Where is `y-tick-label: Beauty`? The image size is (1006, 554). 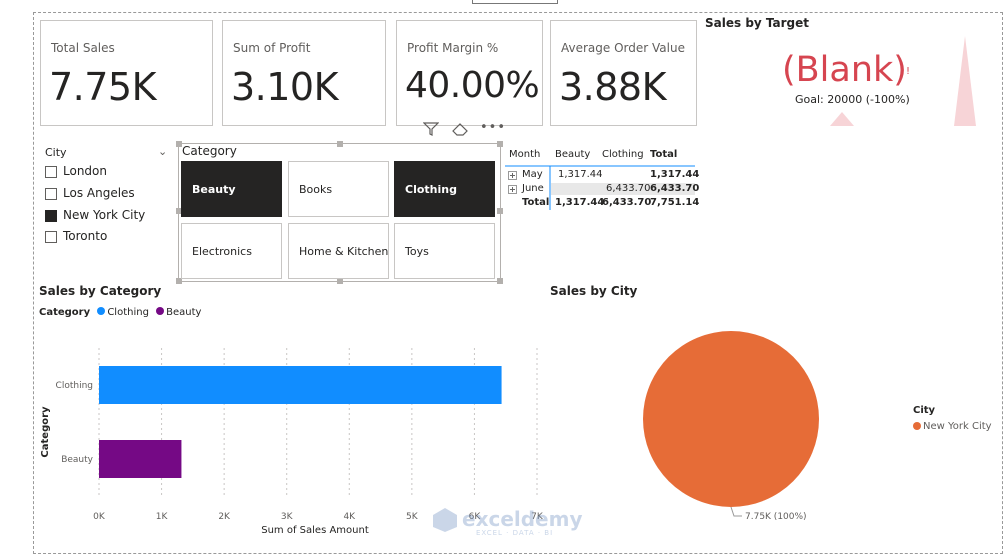
y-tick-label: Beauty is located at coordinates (77, 460).